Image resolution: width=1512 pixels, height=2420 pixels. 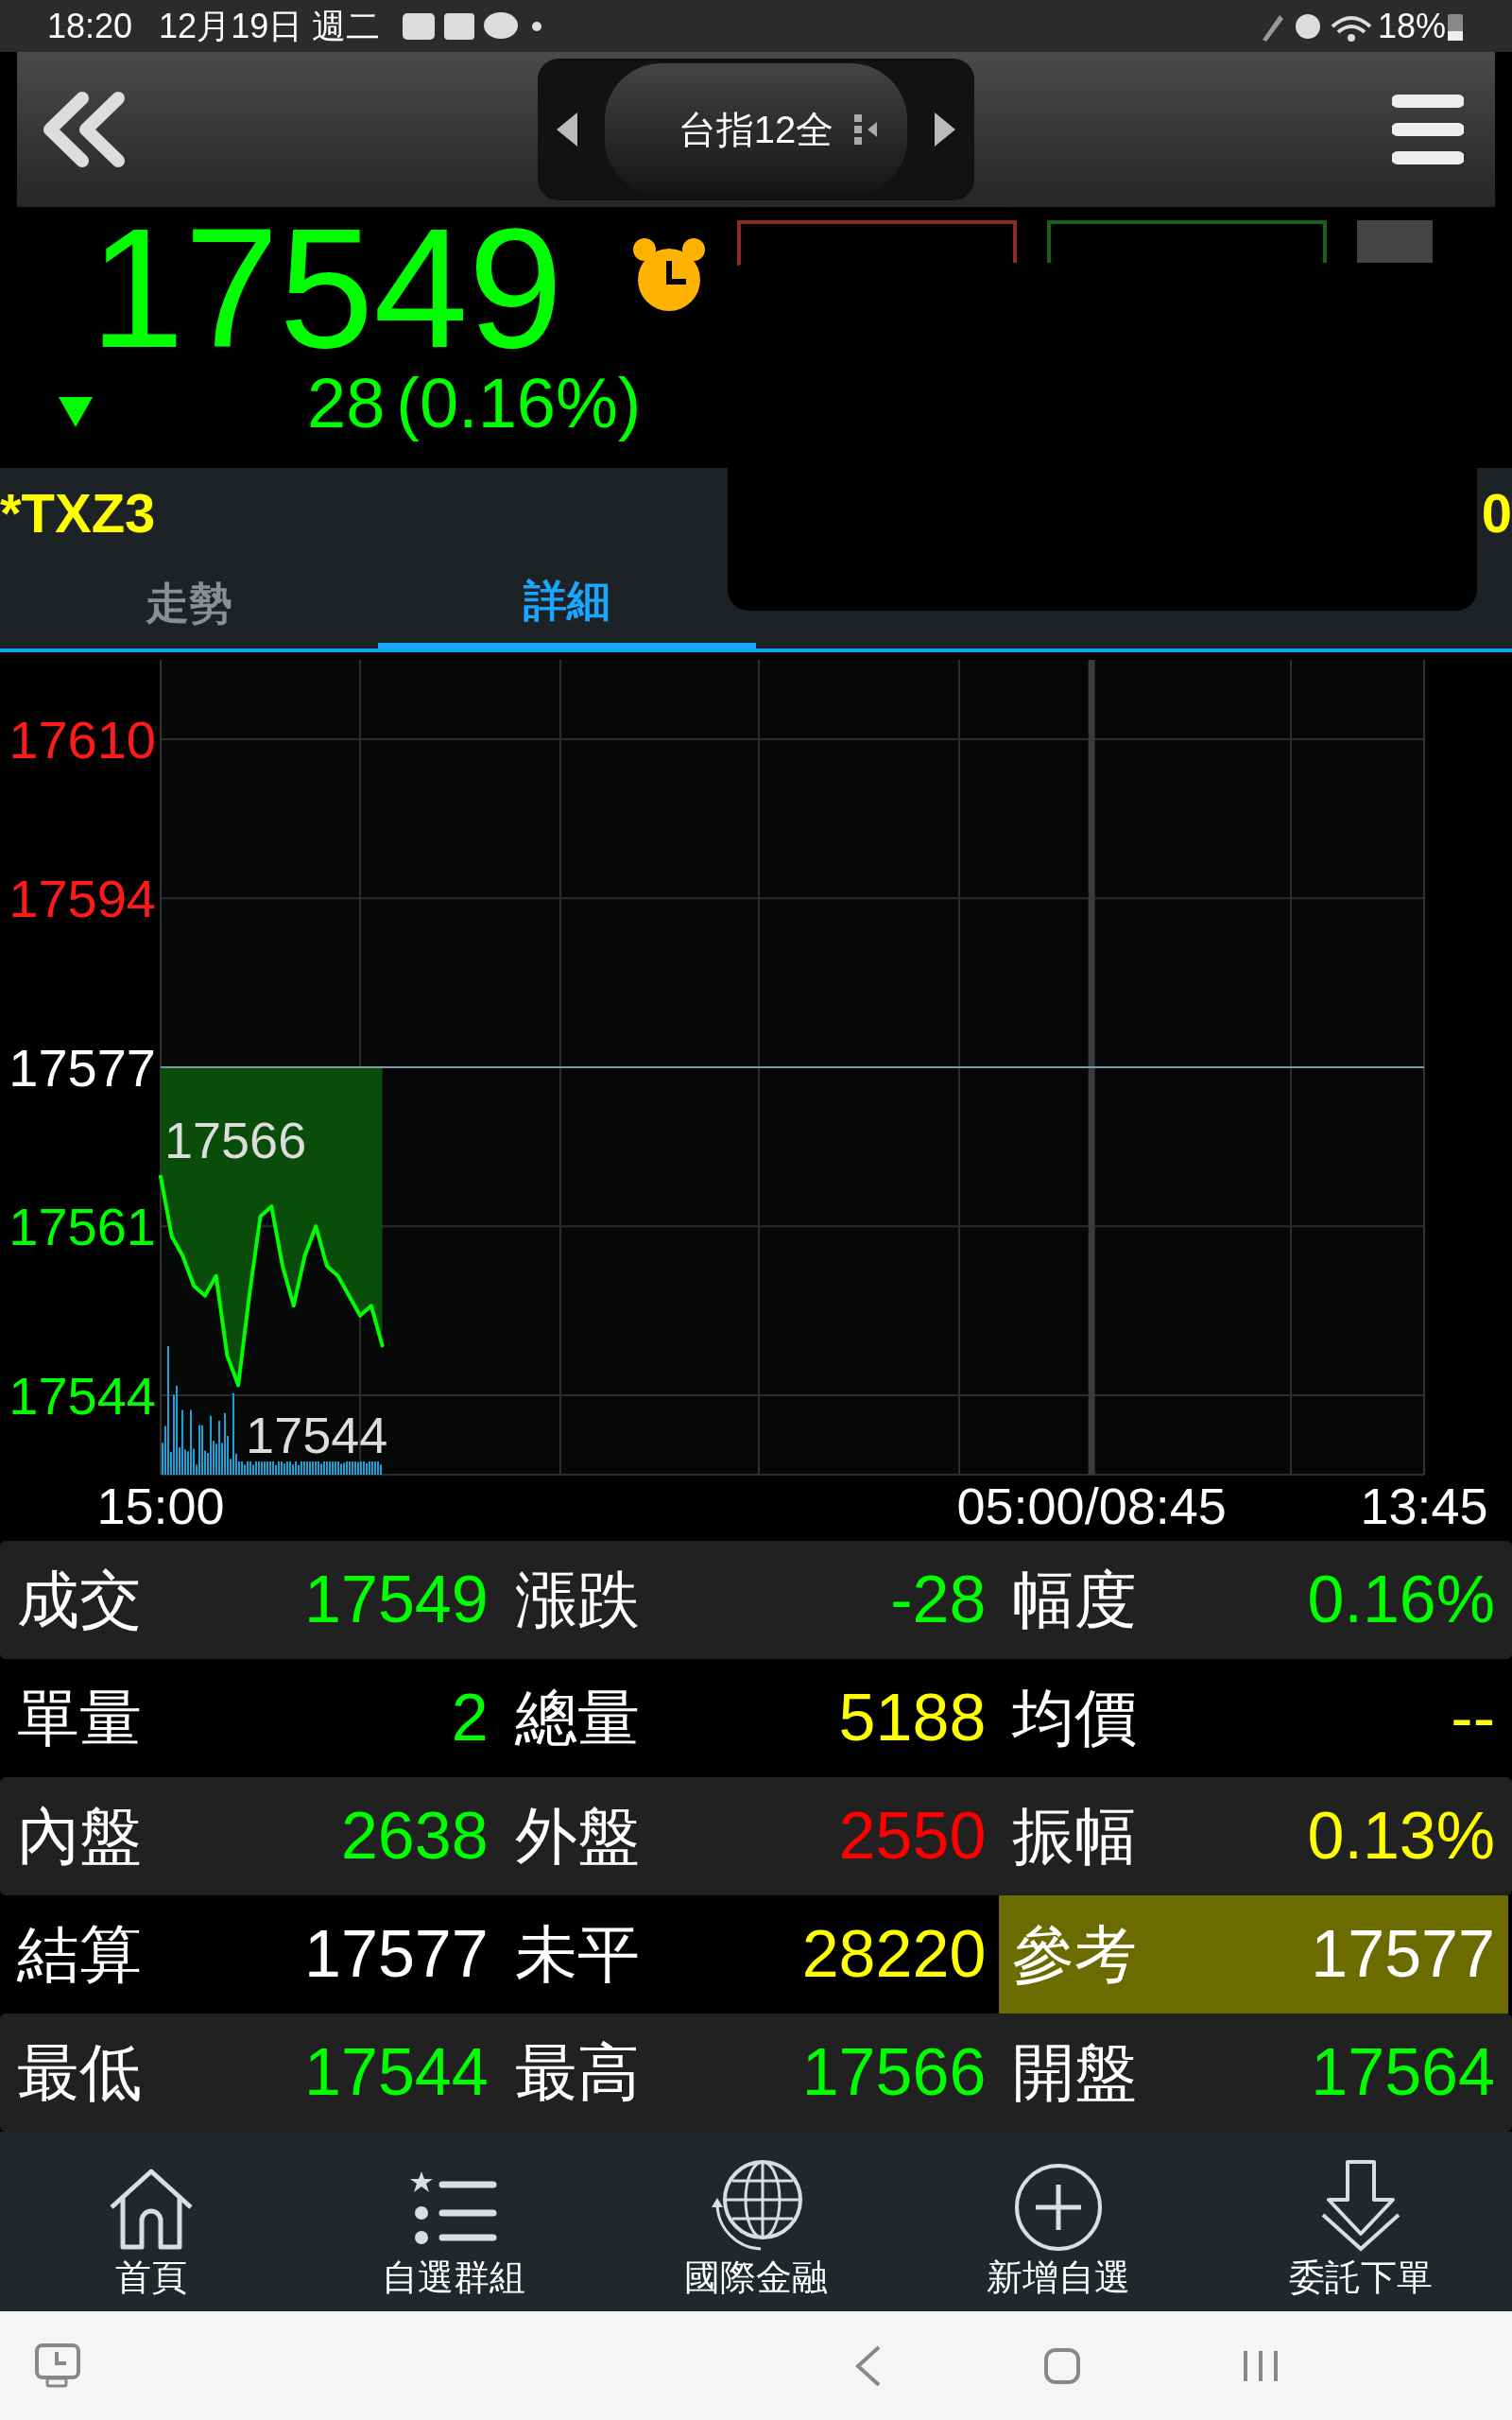 I want to click on field-label: 總量, so click(x=577, y=1718).